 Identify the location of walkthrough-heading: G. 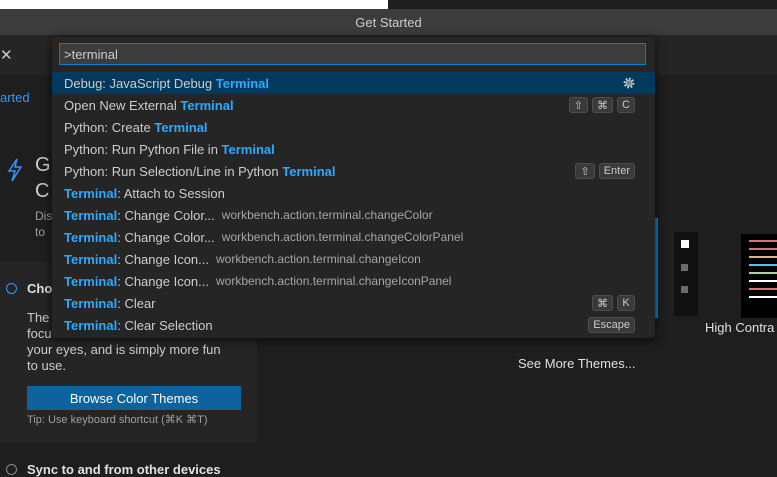
(43, 165).